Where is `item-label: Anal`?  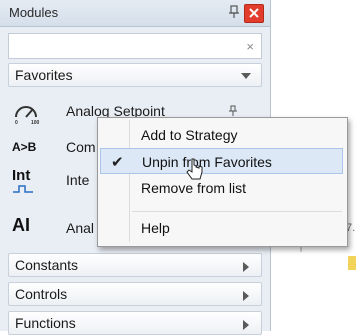
item-label: Anal is located at coordinates (80, 228).